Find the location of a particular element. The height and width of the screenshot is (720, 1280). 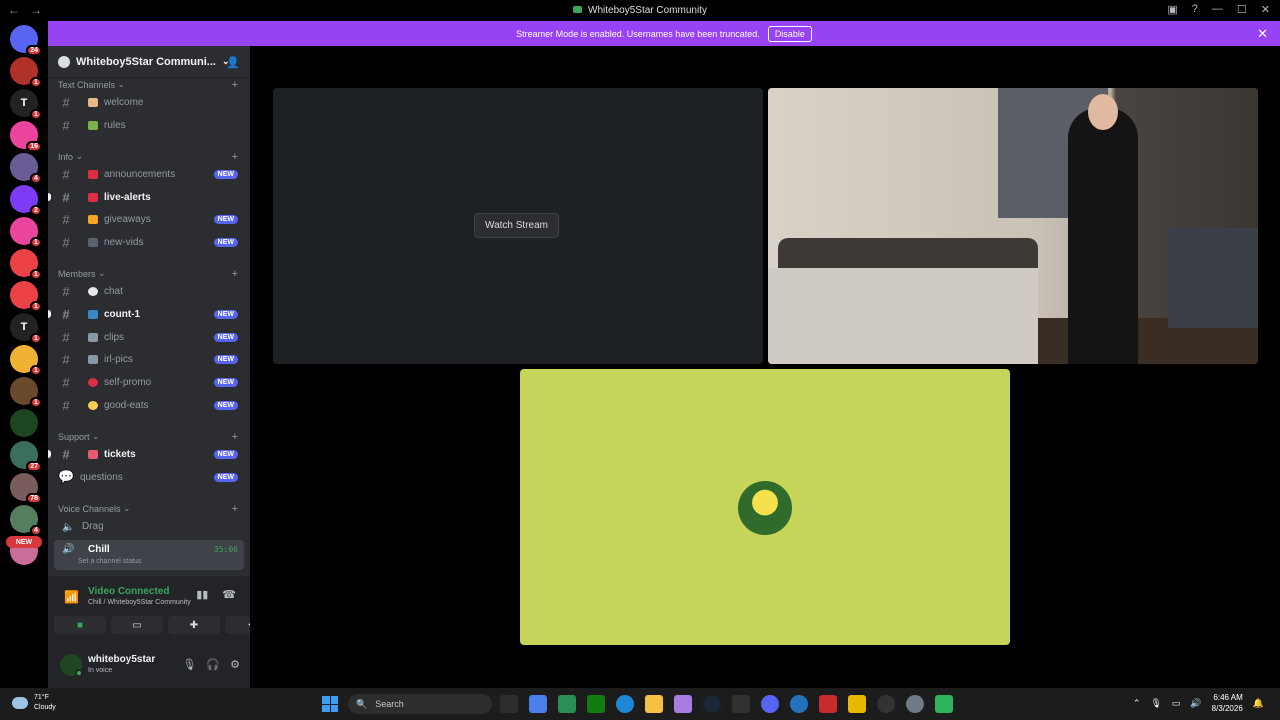

volume-icon: 🔊 is located at coordinates (1195, 703).